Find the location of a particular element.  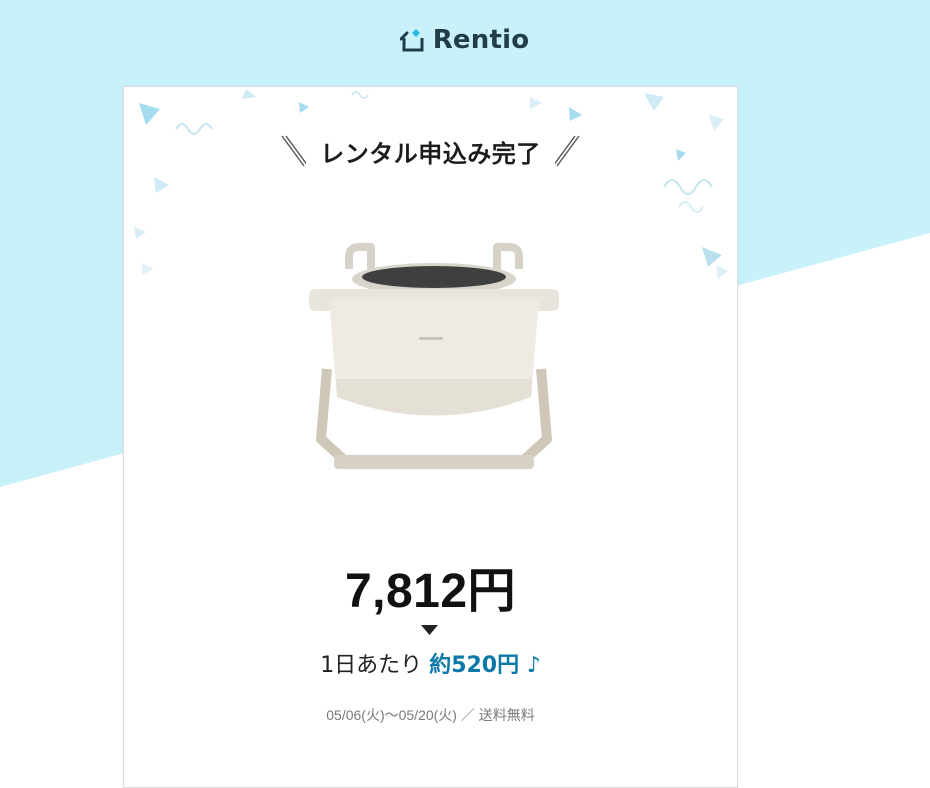

title-text: レンタル申込み完了 is located at coordinates (430, 153).